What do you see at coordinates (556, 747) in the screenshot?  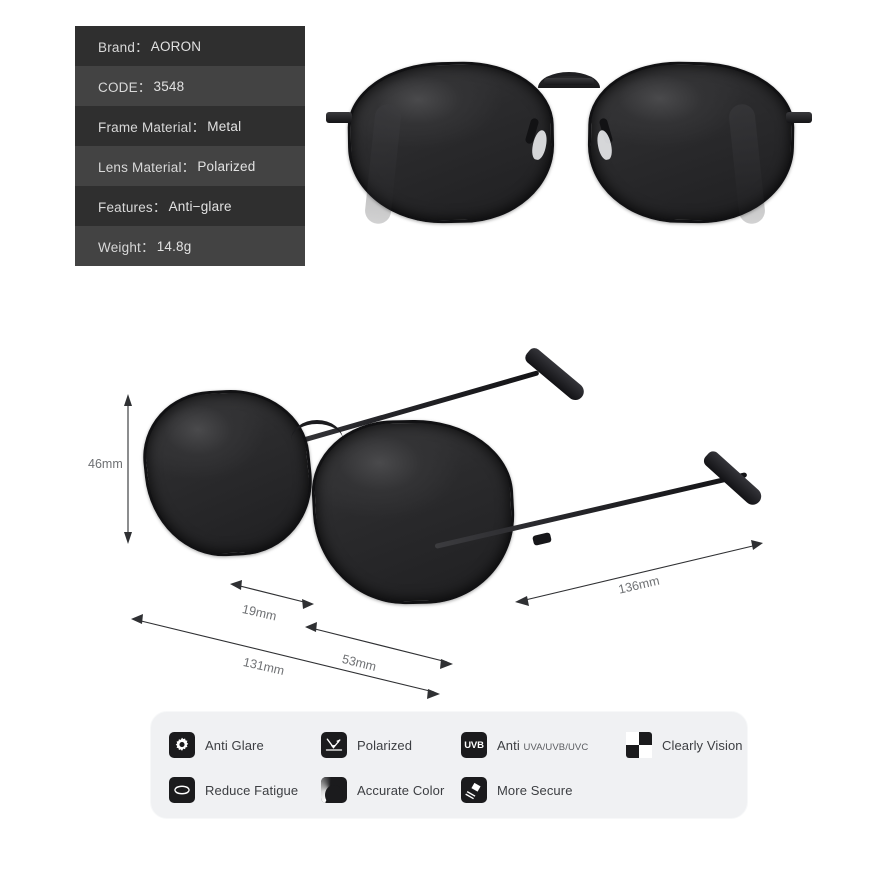 I see `feature-label-small: UVA/UVB/UVC` at bounding box center [556, 747].